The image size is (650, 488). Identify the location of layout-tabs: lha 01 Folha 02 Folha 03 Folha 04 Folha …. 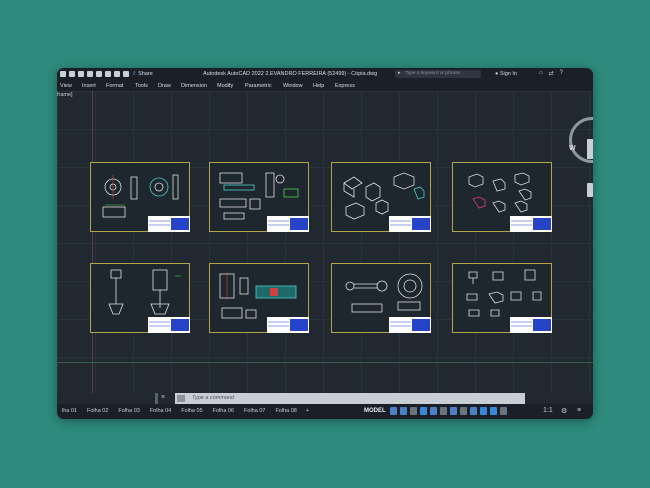
(185, 411).